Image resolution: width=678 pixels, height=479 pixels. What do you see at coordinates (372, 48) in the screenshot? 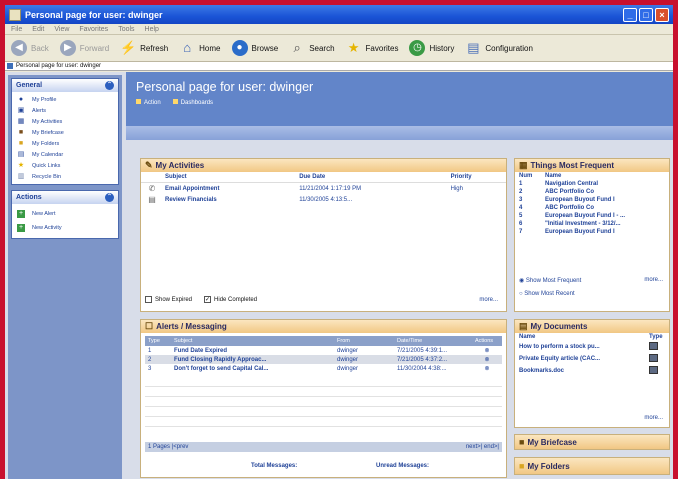
I see `favorites-button: ★ Favorites` at bounding box center [372, 48].